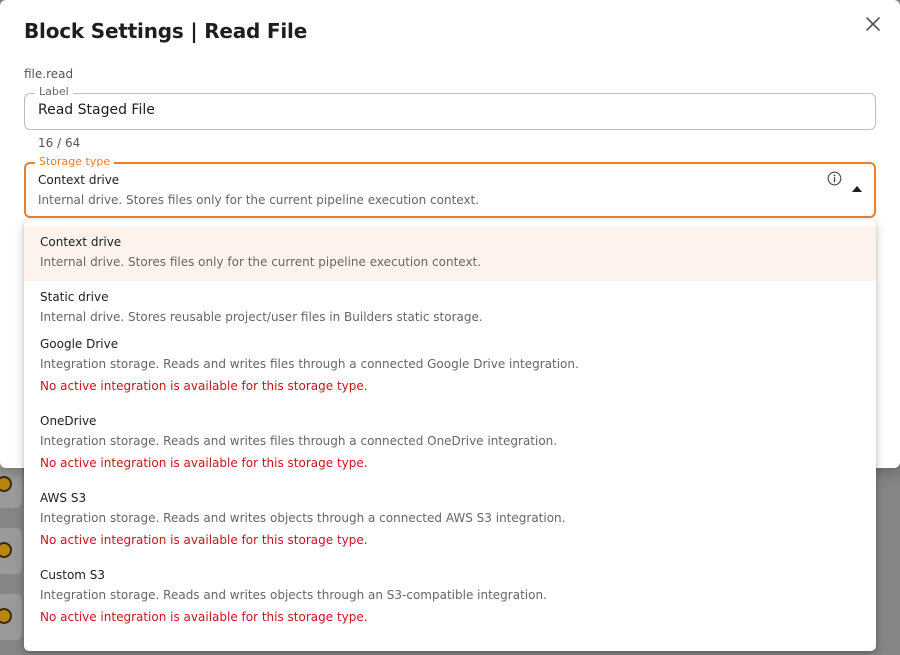 The height and width of the screenshot is (655, 900). I want to click on option-title: Google Drive, so click(79, 344).